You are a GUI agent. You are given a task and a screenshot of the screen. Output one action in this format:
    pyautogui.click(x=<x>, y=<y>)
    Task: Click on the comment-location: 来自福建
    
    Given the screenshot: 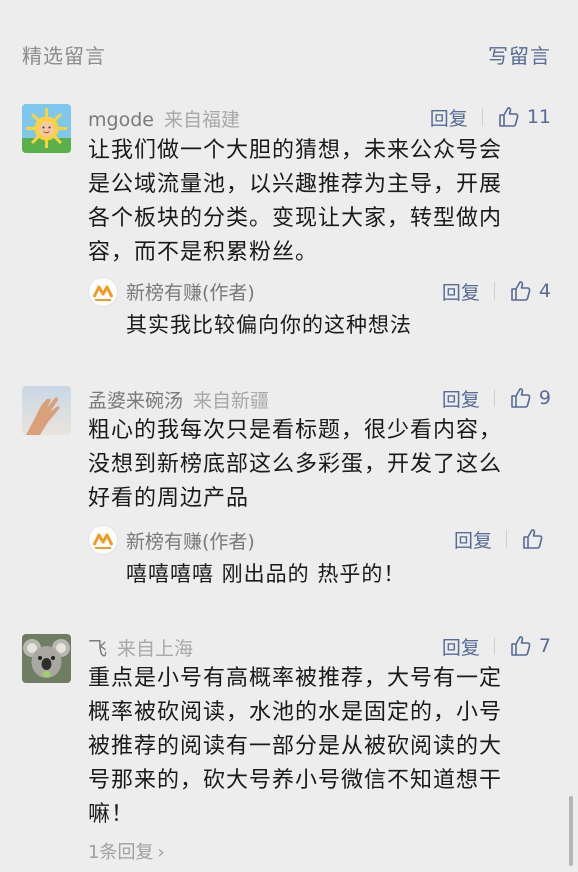 What is the action you would take?
    pyautogui.click(x=201, y=120)
    